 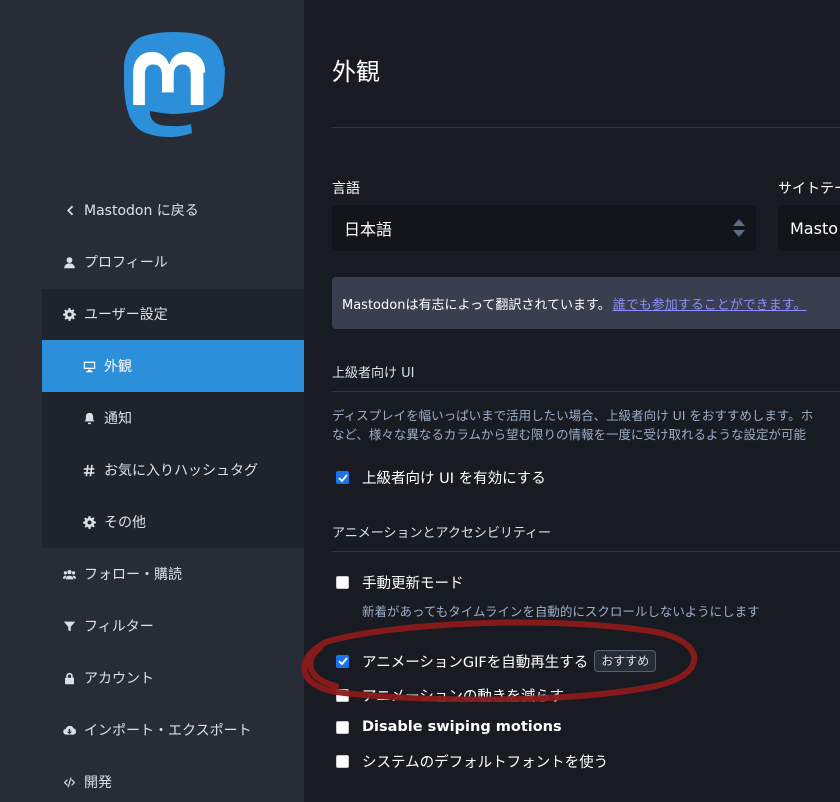 I want to click on sidebar-item-label: 開発, so click(x=98, y=783).